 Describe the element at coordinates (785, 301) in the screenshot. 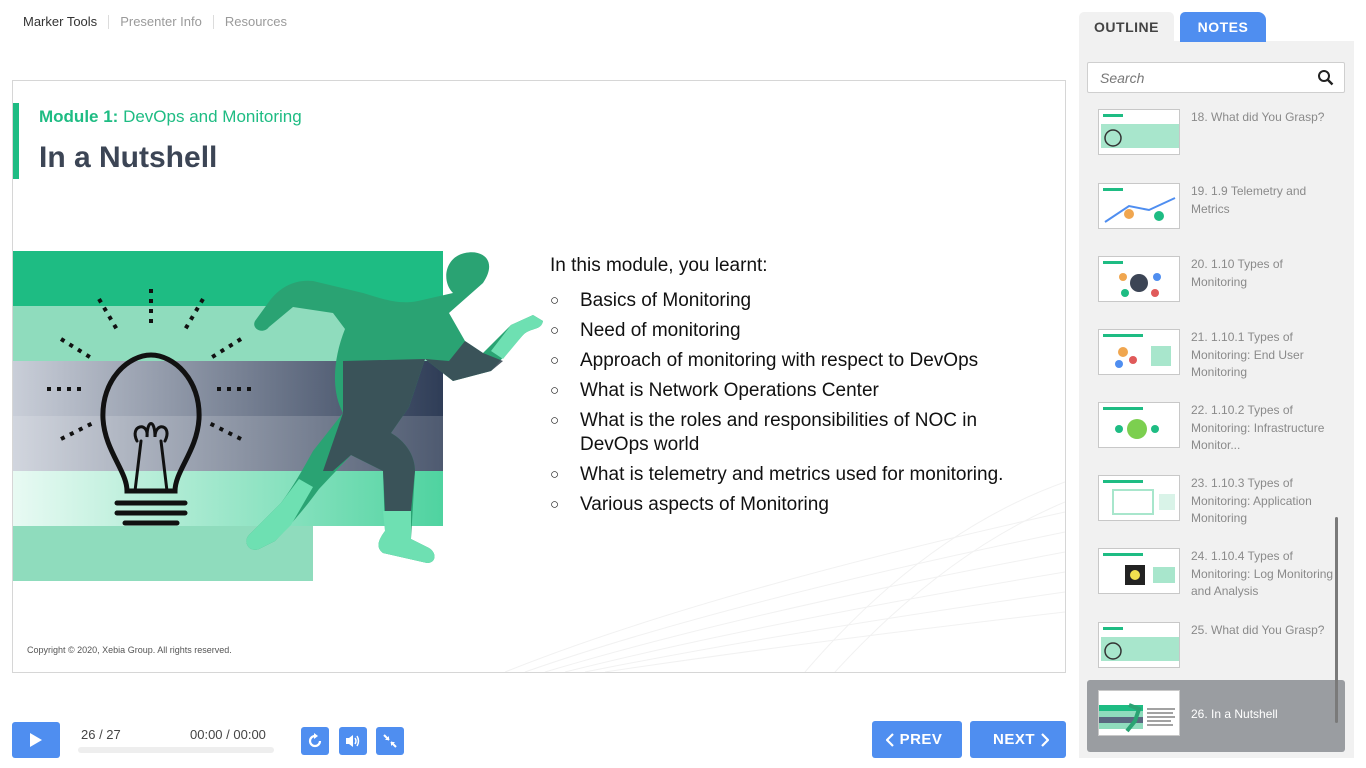

I see `learning-item: Basics of Monitoring` at that location.